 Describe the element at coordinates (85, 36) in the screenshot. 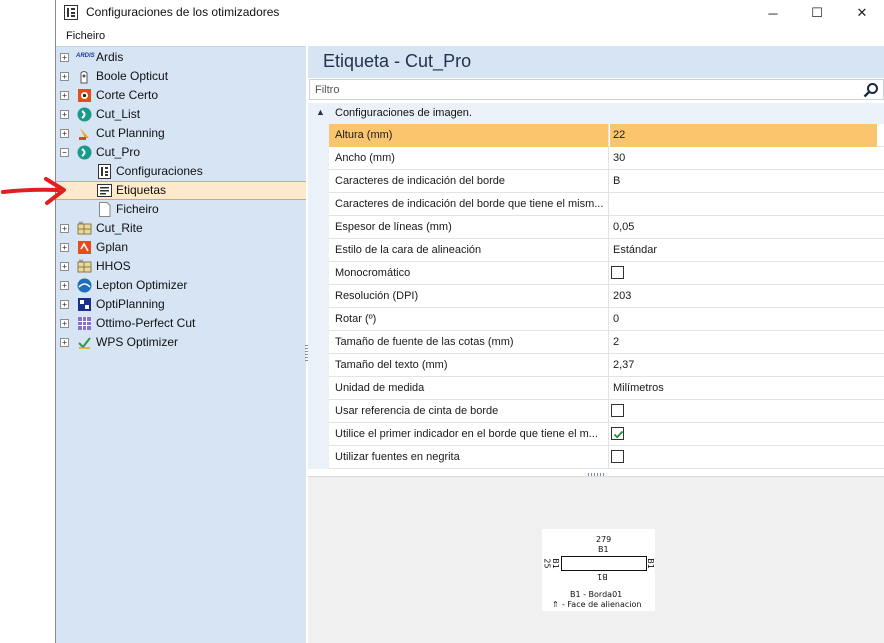

I see `menu-file: Ficheiro` at that location.